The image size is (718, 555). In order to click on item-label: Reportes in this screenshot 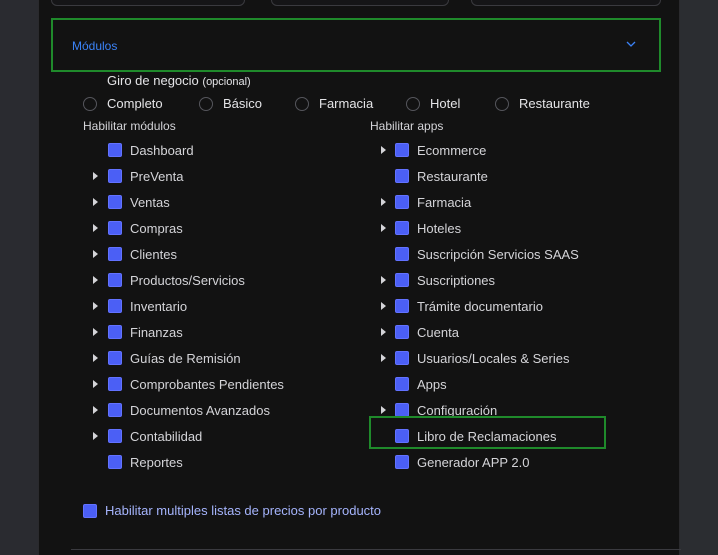, I will do `click(156, 462)`.